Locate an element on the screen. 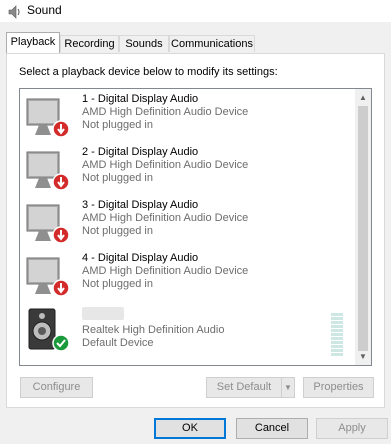 The width and height of the screenshot is (391, 444). apply-button: Apply is located at coordinates (352, 428).